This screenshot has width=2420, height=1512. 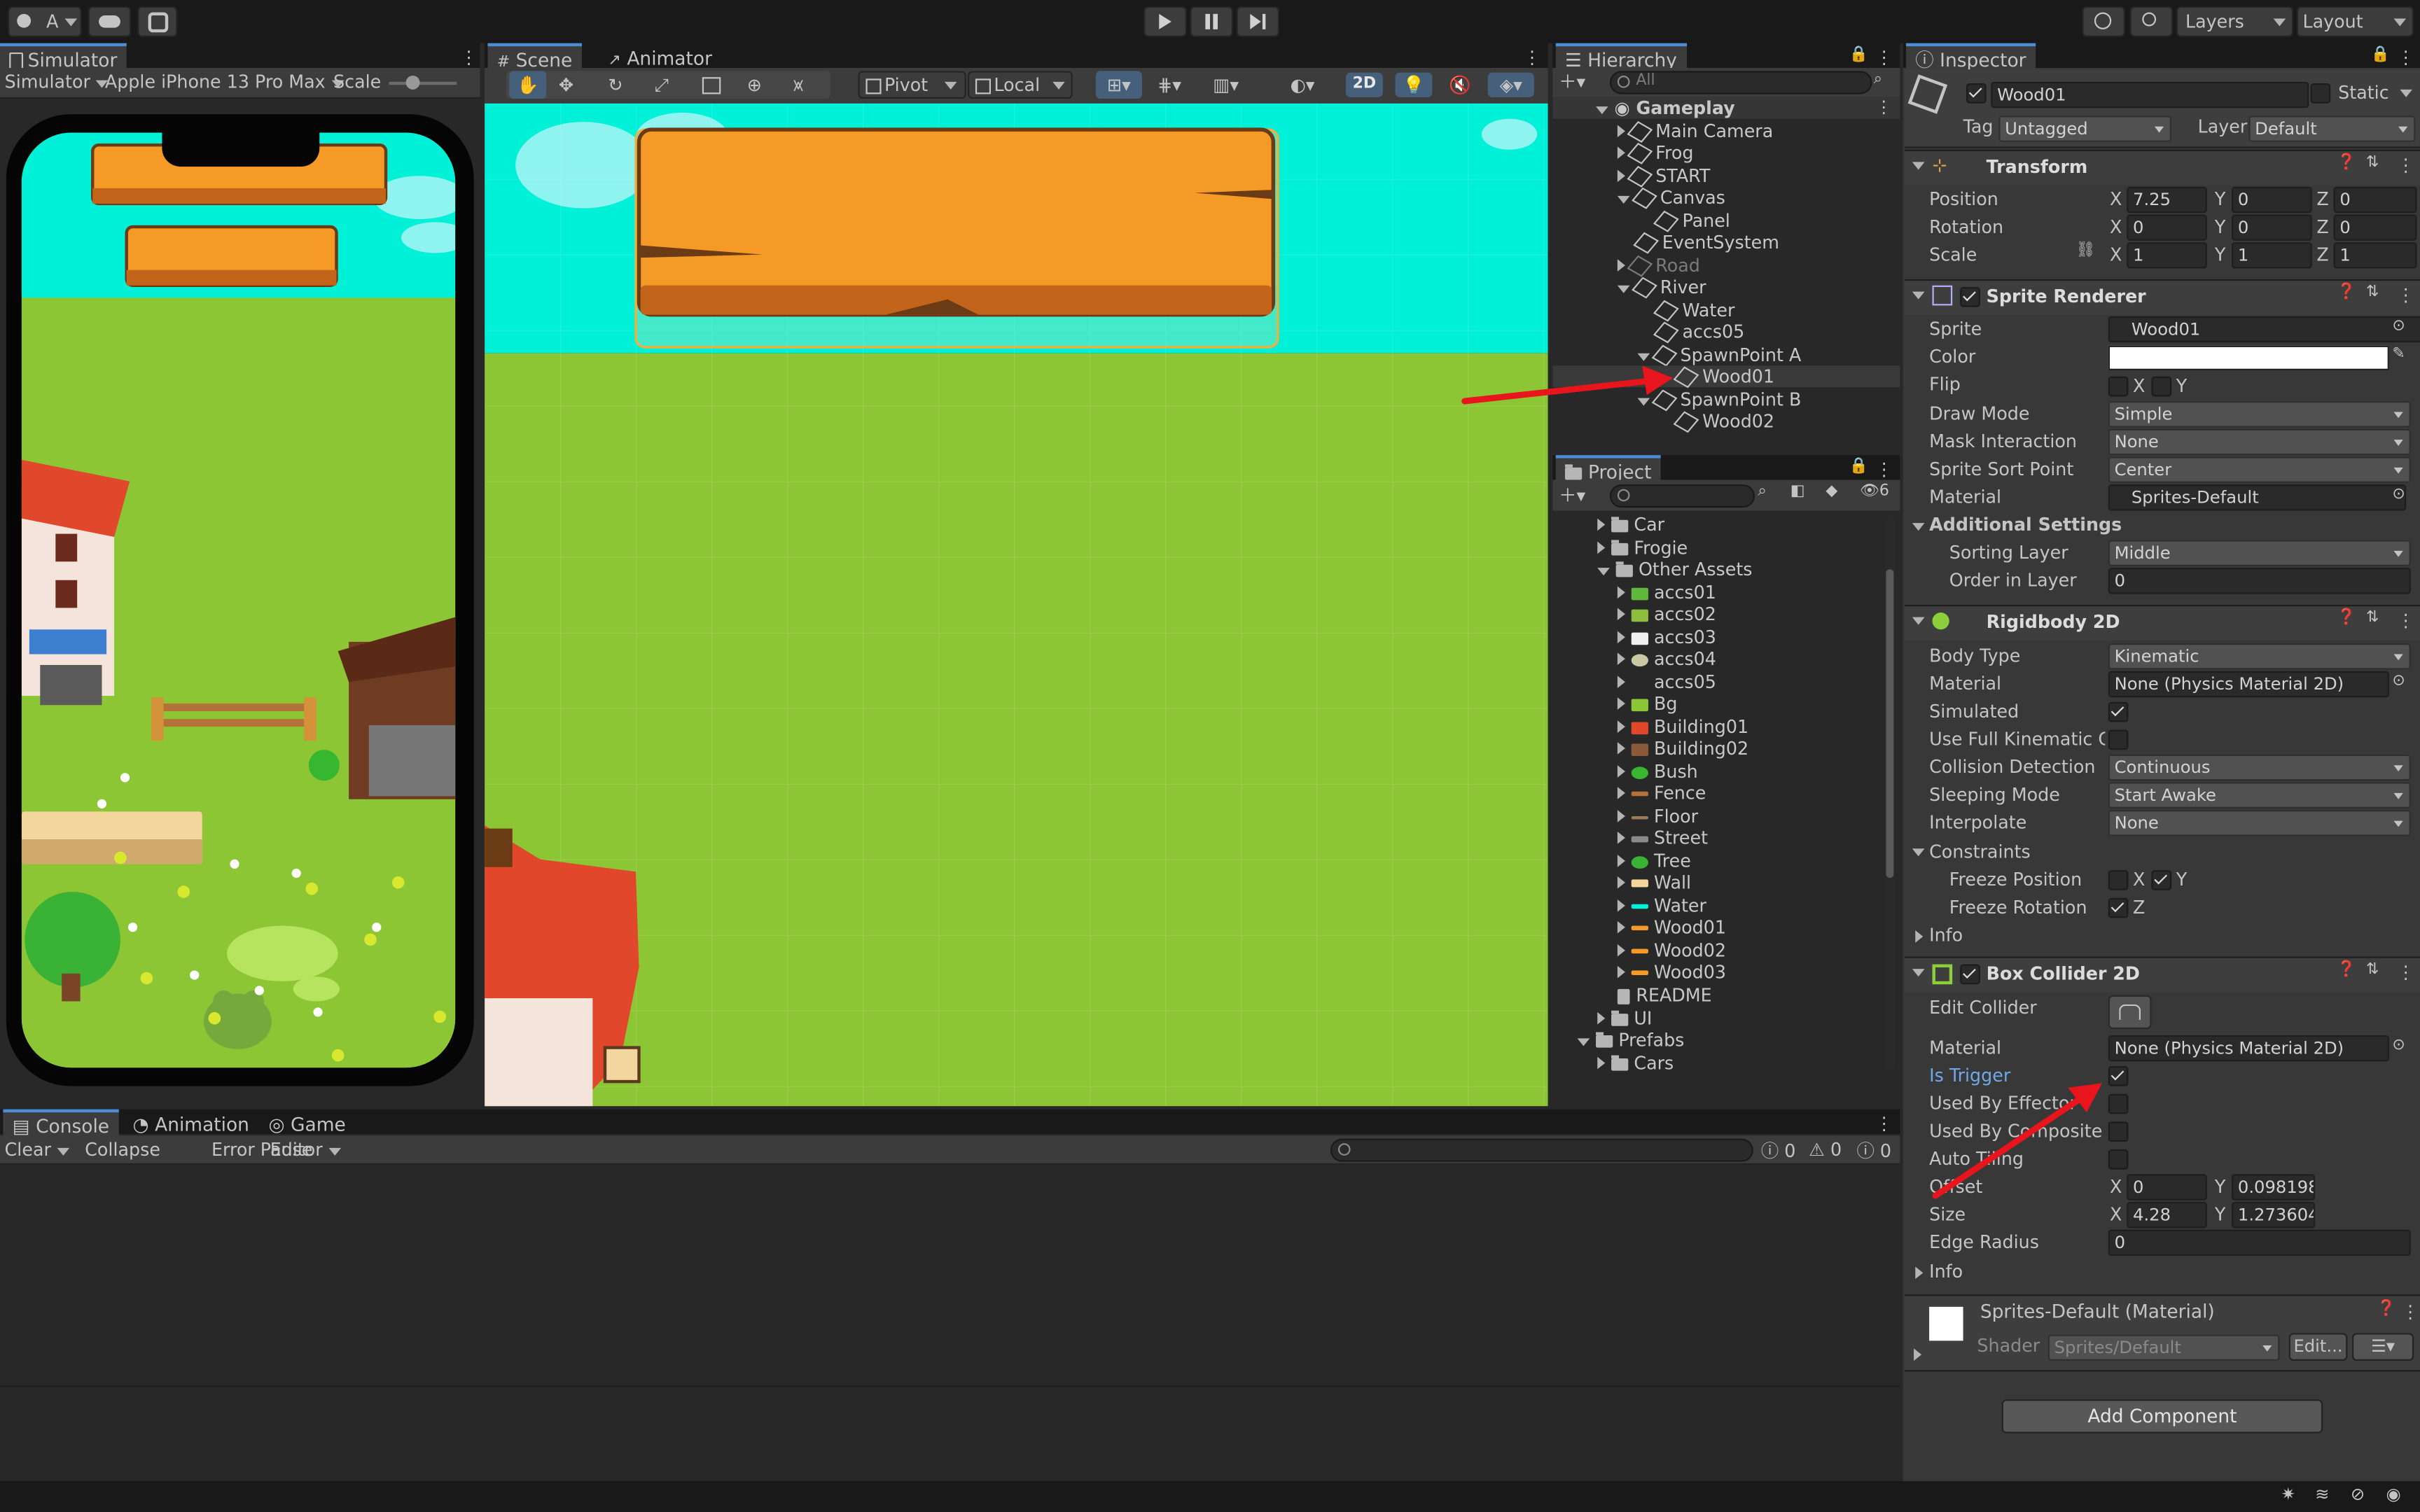 I want to click on rotation-label: Rotation, so click(x=1966, y=227).